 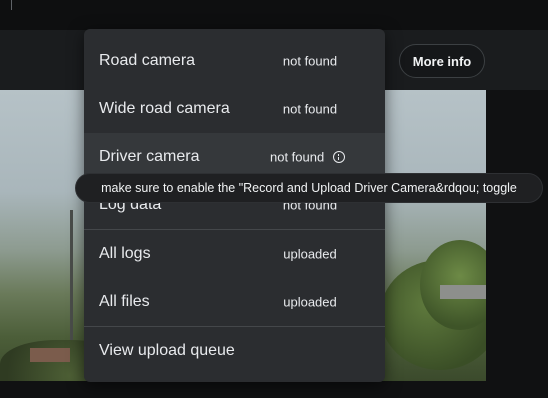 What do you see at coordinates (71, 275) in the screenshot?
I see `video-pole` at bounding box center [71, 275].